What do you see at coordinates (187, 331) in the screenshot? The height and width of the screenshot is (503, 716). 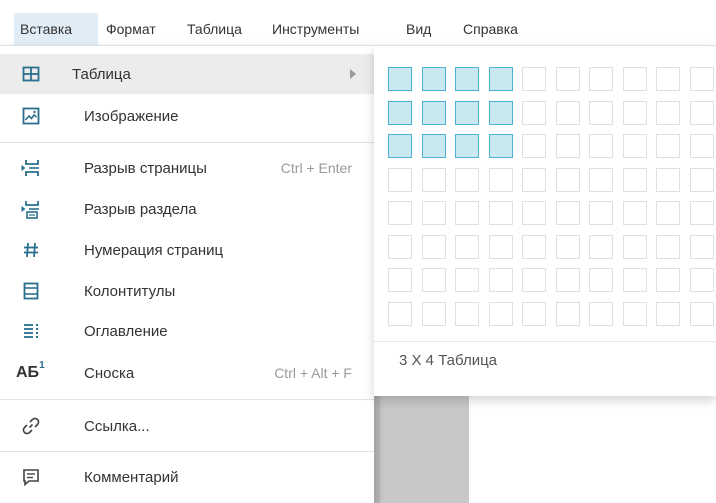 I see `menu-item-toc: Оглавление` at bounding box center [187, 331].